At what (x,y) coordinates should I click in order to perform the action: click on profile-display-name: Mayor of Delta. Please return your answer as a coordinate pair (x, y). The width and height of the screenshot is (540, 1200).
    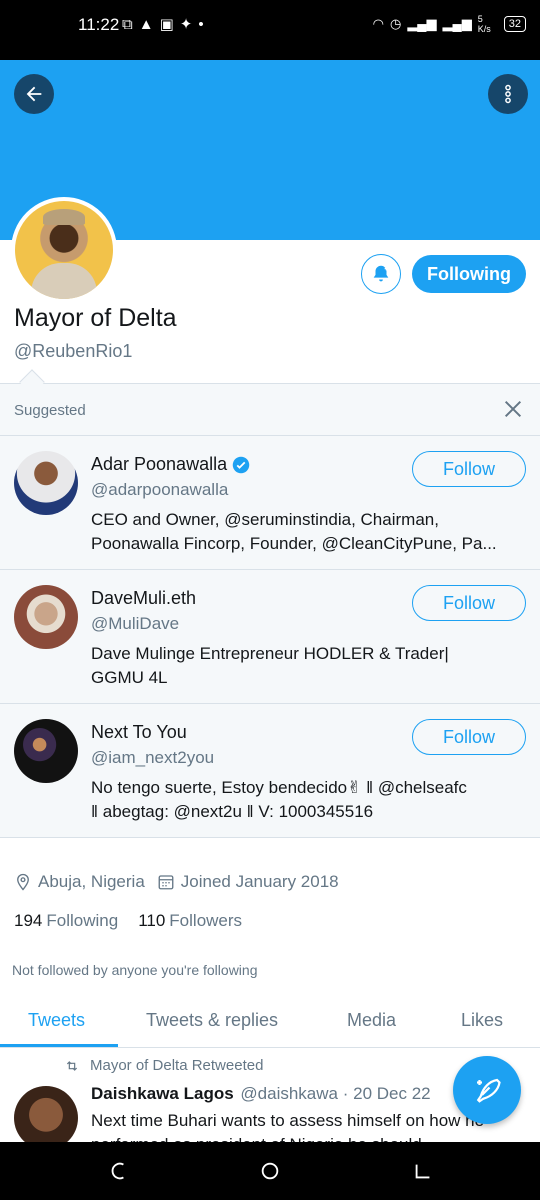
    Looking at the image, I should click on (95, 318).